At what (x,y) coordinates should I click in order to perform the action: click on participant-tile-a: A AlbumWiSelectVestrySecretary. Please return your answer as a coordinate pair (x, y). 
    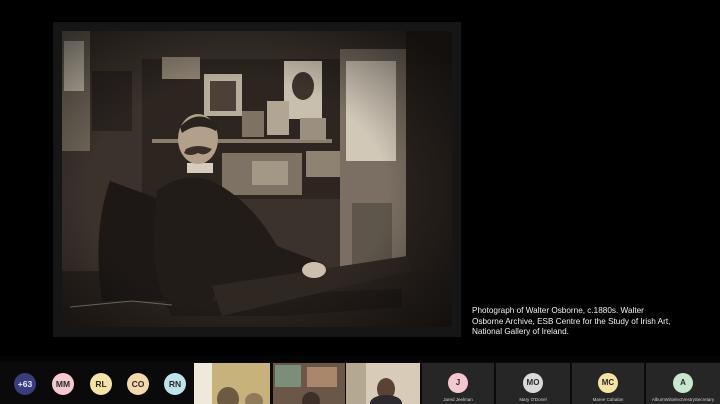
    Looking at the image, I should click on (683, 383).